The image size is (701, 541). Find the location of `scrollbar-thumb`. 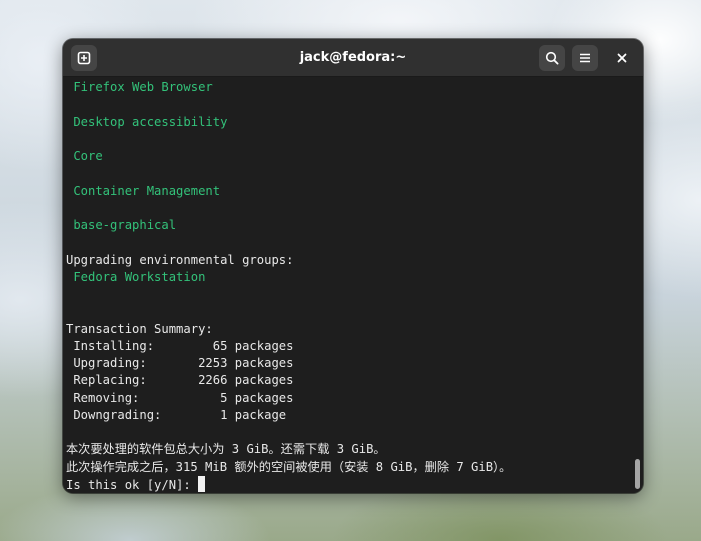

scrollbar-thumb is located at coordinates (637, 474).